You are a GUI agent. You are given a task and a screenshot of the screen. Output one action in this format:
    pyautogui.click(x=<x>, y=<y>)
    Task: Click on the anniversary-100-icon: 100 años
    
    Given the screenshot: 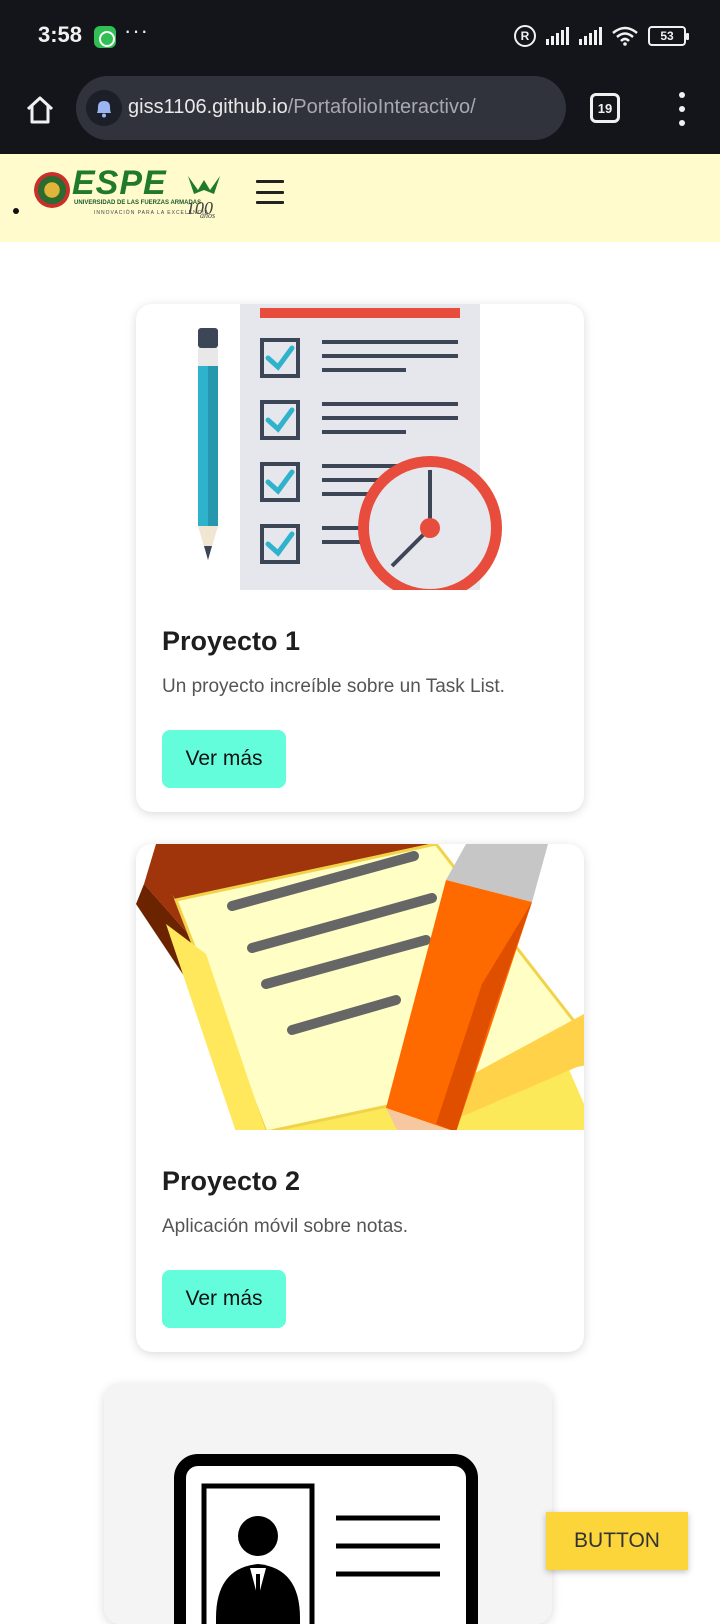 What is the action you would take?
    pyautogui.click(x=203, y=198)
    